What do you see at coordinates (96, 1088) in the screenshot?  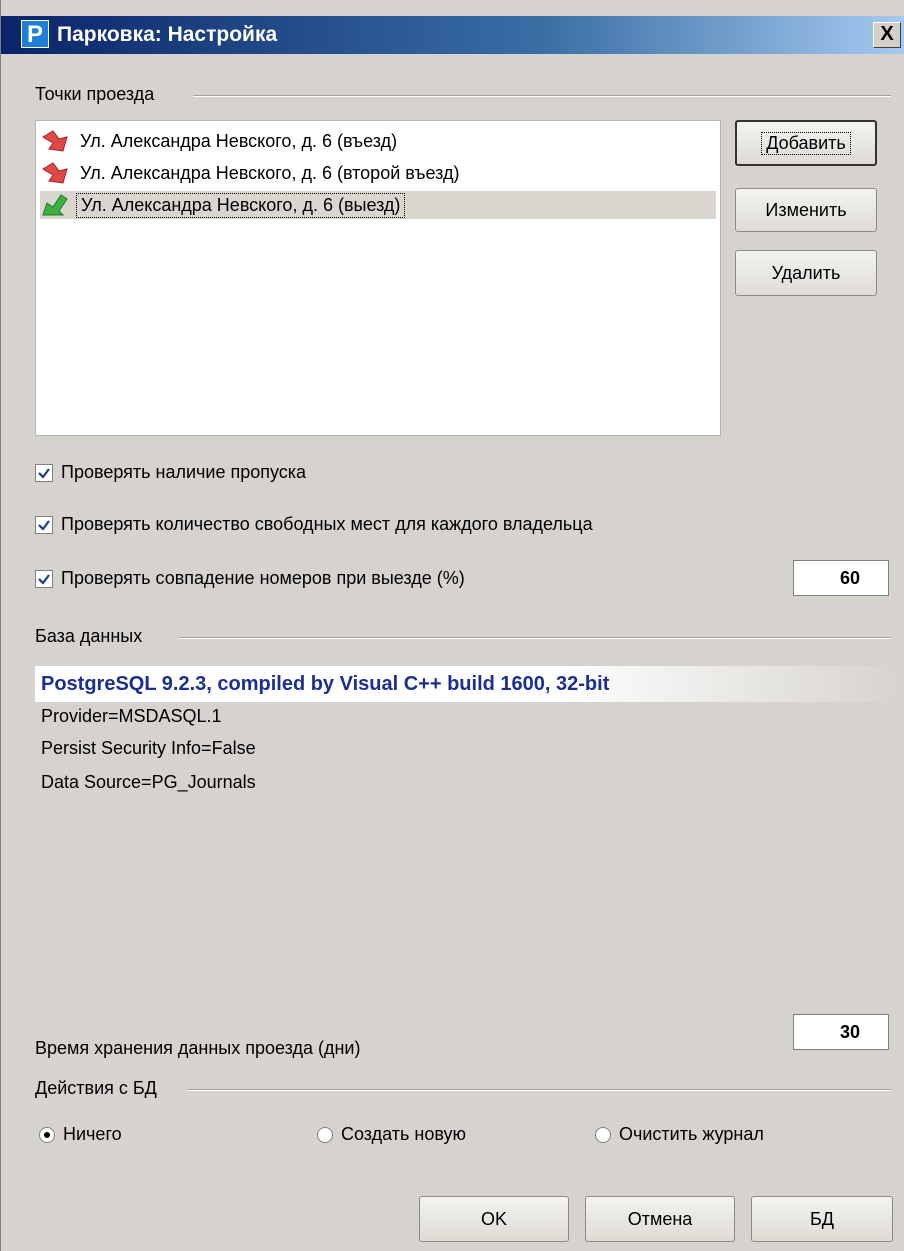 I see `db-actions-group-label: Действия с БД` at bounding box center [96, 1088].